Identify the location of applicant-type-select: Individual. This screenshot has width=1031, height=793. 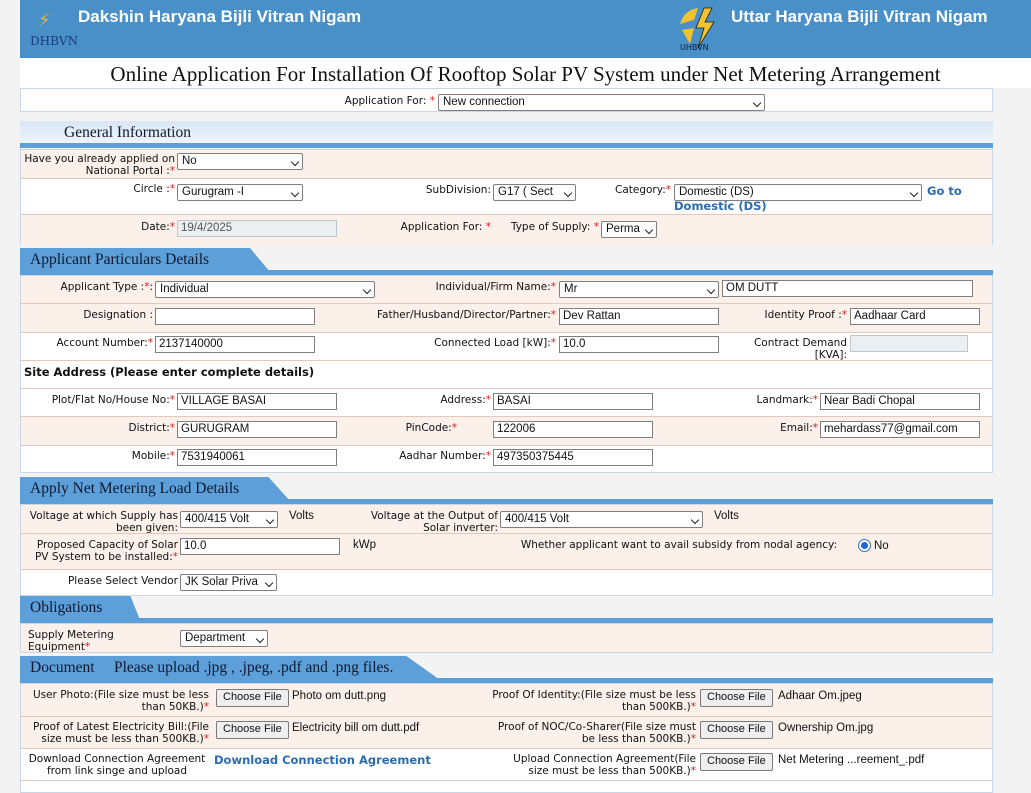
(265, 289).